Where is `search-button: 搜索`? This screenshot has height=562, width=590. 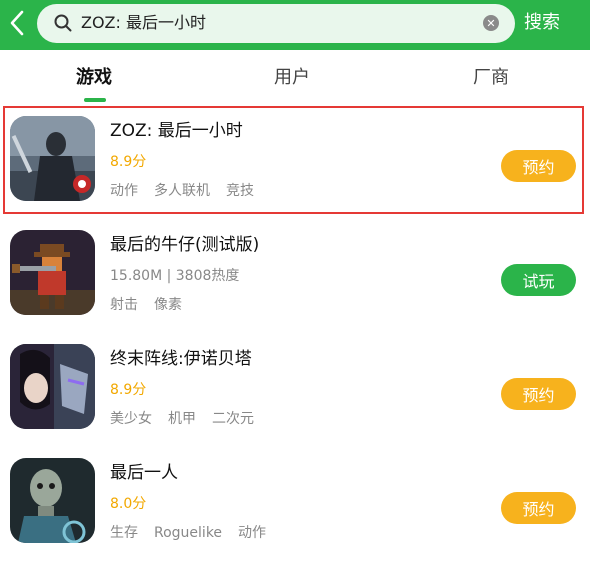
search-button: 搜索 is located at coordinates (542, 23).